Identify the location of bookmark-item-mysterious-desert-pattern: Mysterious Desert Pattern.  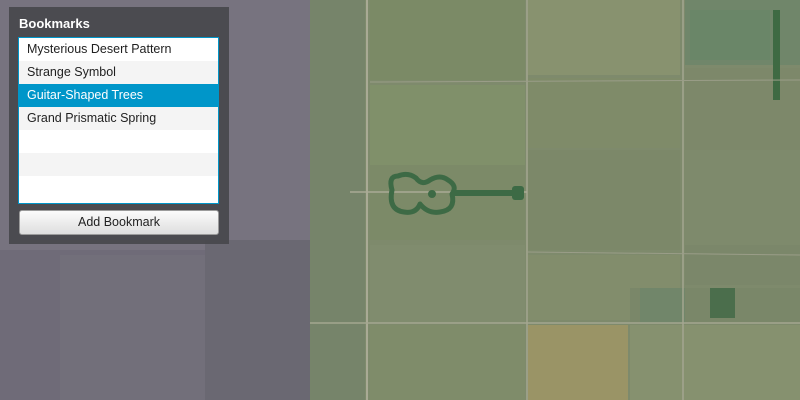
(118, 49).